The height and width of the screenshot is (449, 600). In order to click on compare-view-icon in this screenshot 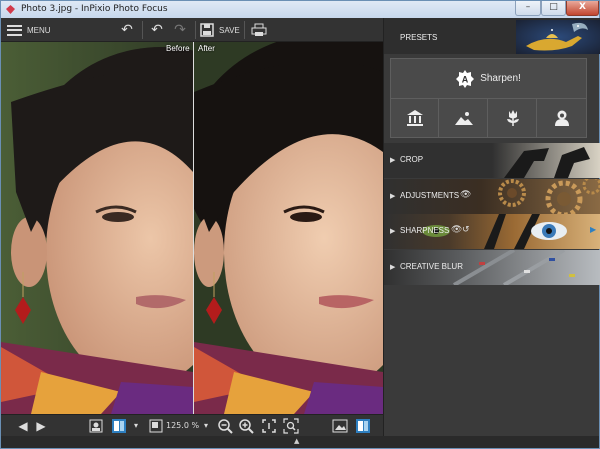, I will do `click(363, 426)`.